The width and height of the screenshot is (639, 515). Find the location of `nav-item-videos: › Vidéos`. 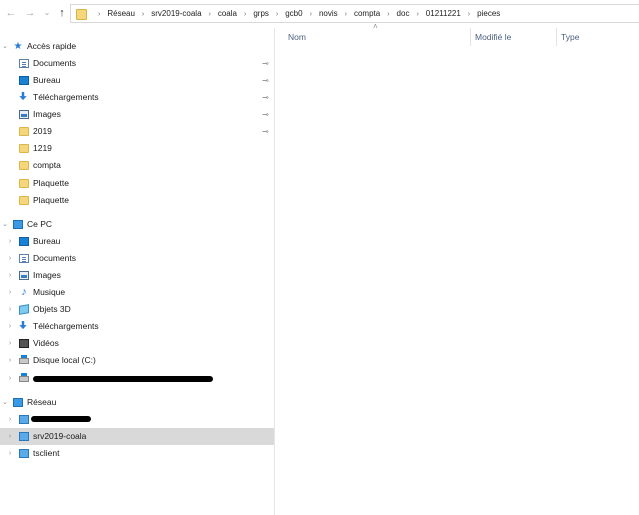

nav-item-videos: › Vidéos is located at coordinates (137, 343).